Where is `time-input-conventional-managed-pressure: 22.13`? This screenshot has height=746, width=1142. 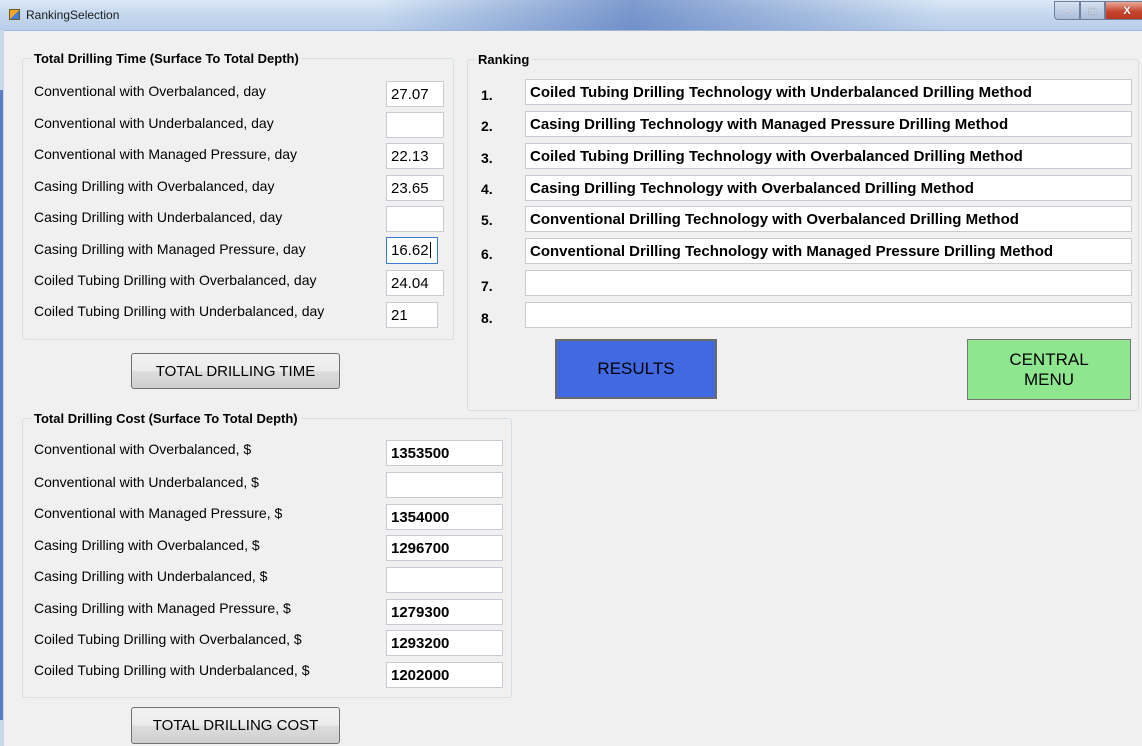
time-input-conventional-managed-pressure: 22.13 is located at coordinates (415, 156).